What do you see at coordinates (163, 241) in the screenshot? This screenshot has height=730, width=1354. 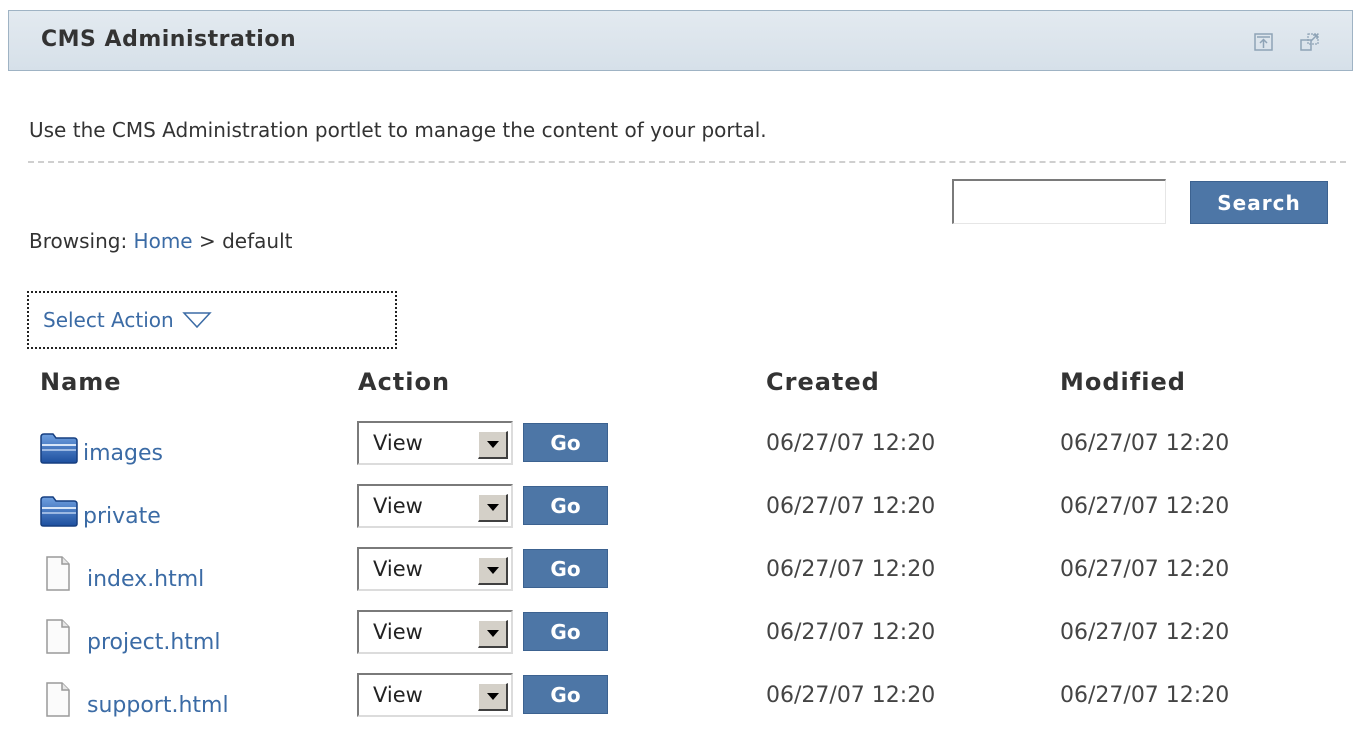 I see `breadcrumb-home-link: Home` at bounding box center [163, 241].